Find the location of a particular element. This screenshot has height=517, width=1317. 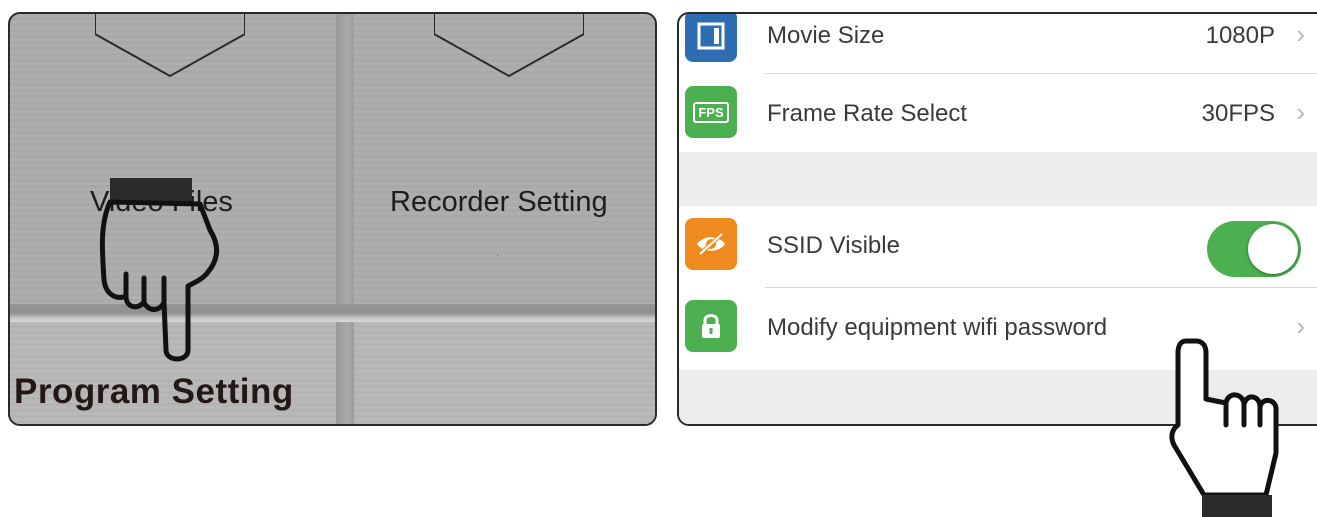

setting-label: SSID Visible is located at coordinates (833, 245).